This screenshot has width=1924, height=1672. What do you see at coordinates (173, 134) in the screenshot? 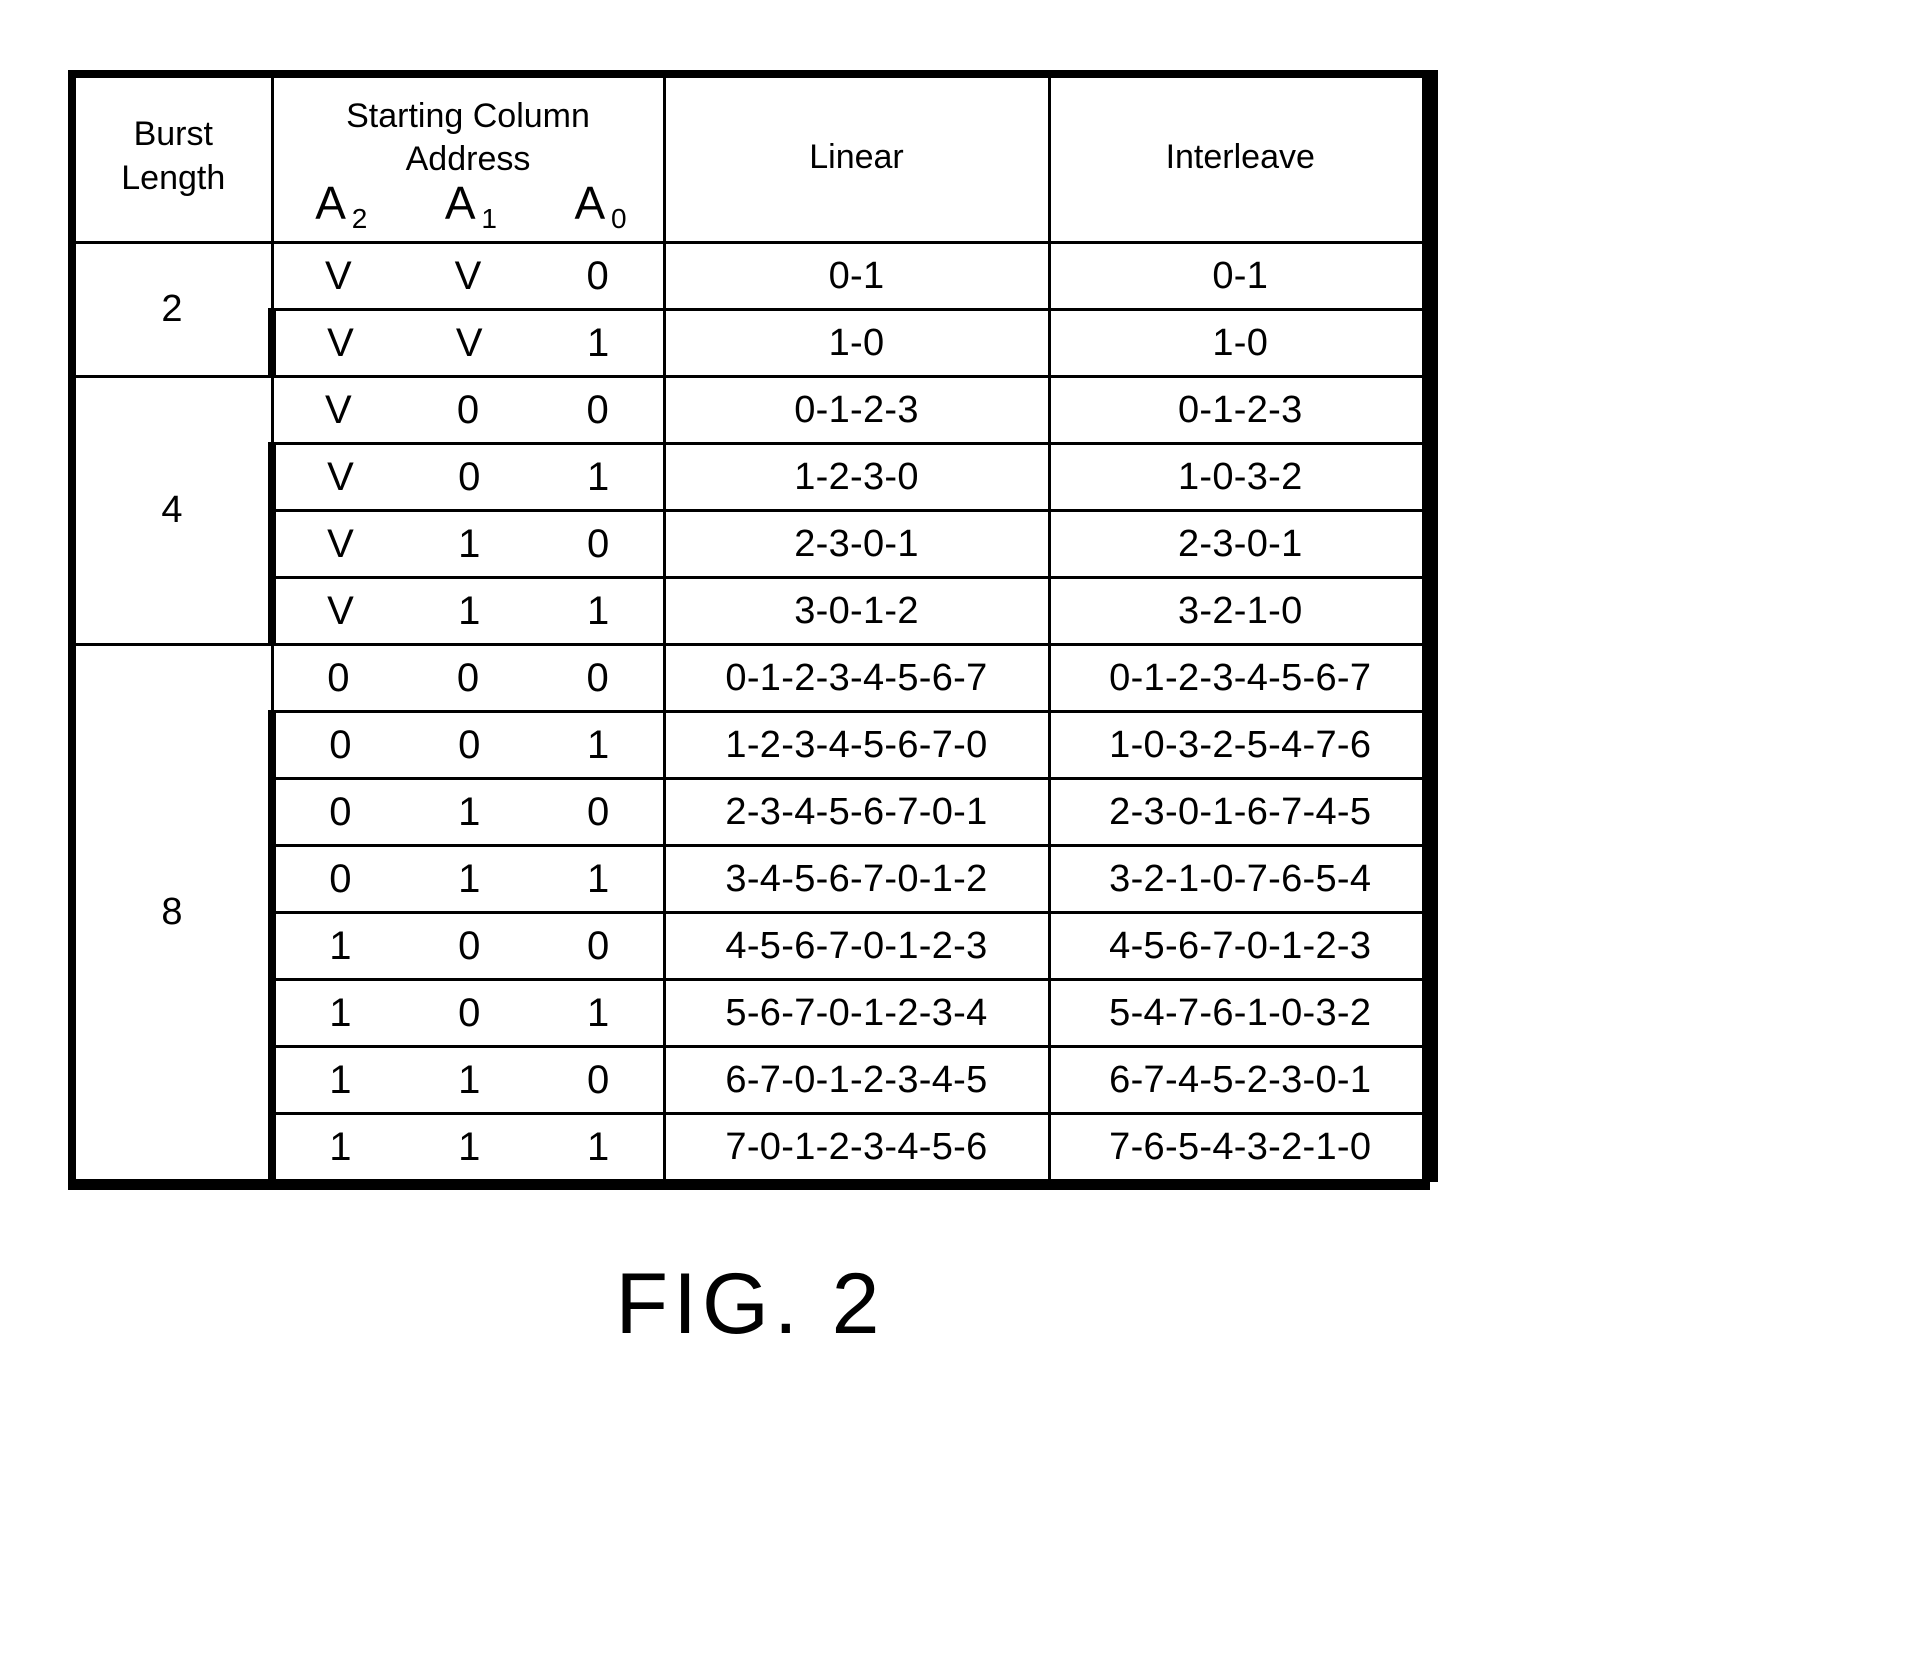
I see `header-burst-length-line1: Burst` at bounding box center [173, 134].